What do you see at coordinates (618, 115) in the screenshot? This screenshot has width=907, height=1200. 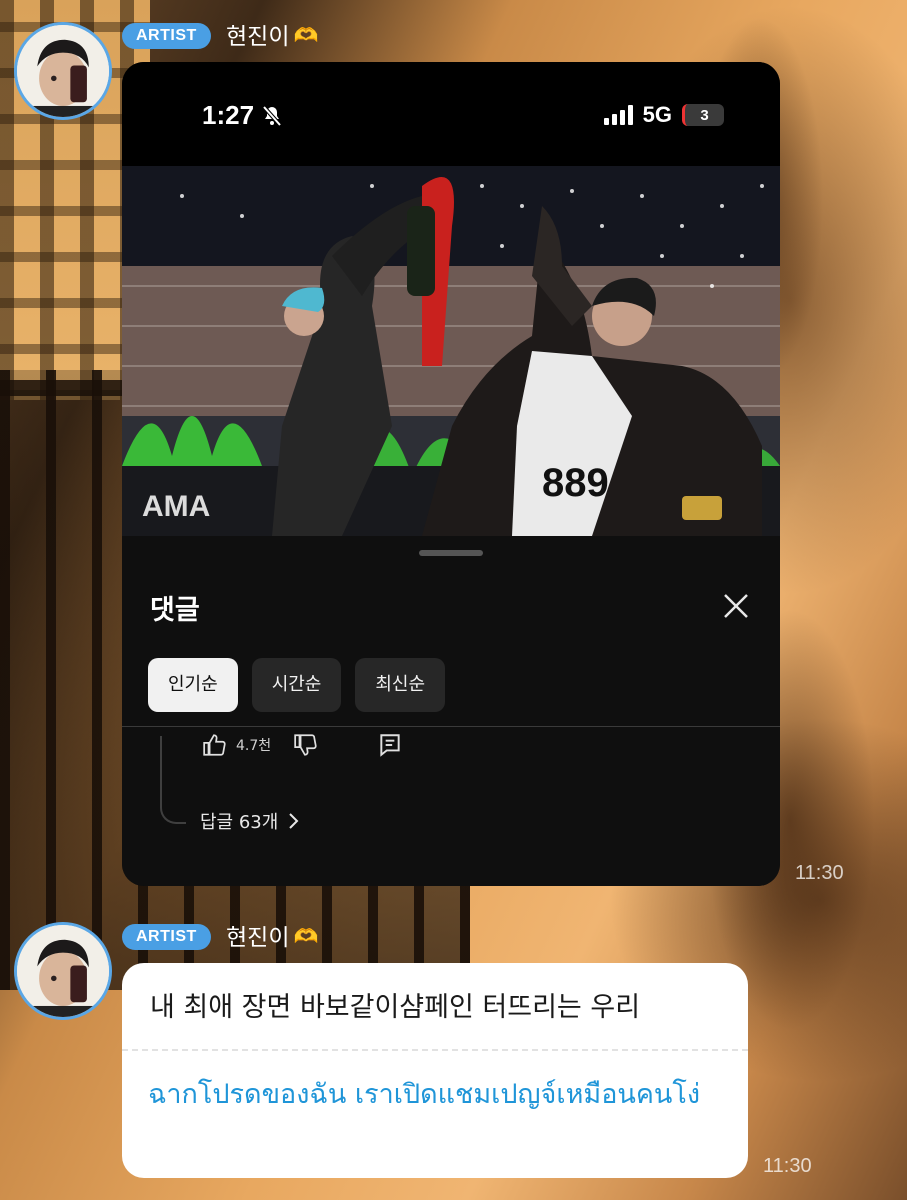 I see `signal-icon` at bounding box center [618, 115].